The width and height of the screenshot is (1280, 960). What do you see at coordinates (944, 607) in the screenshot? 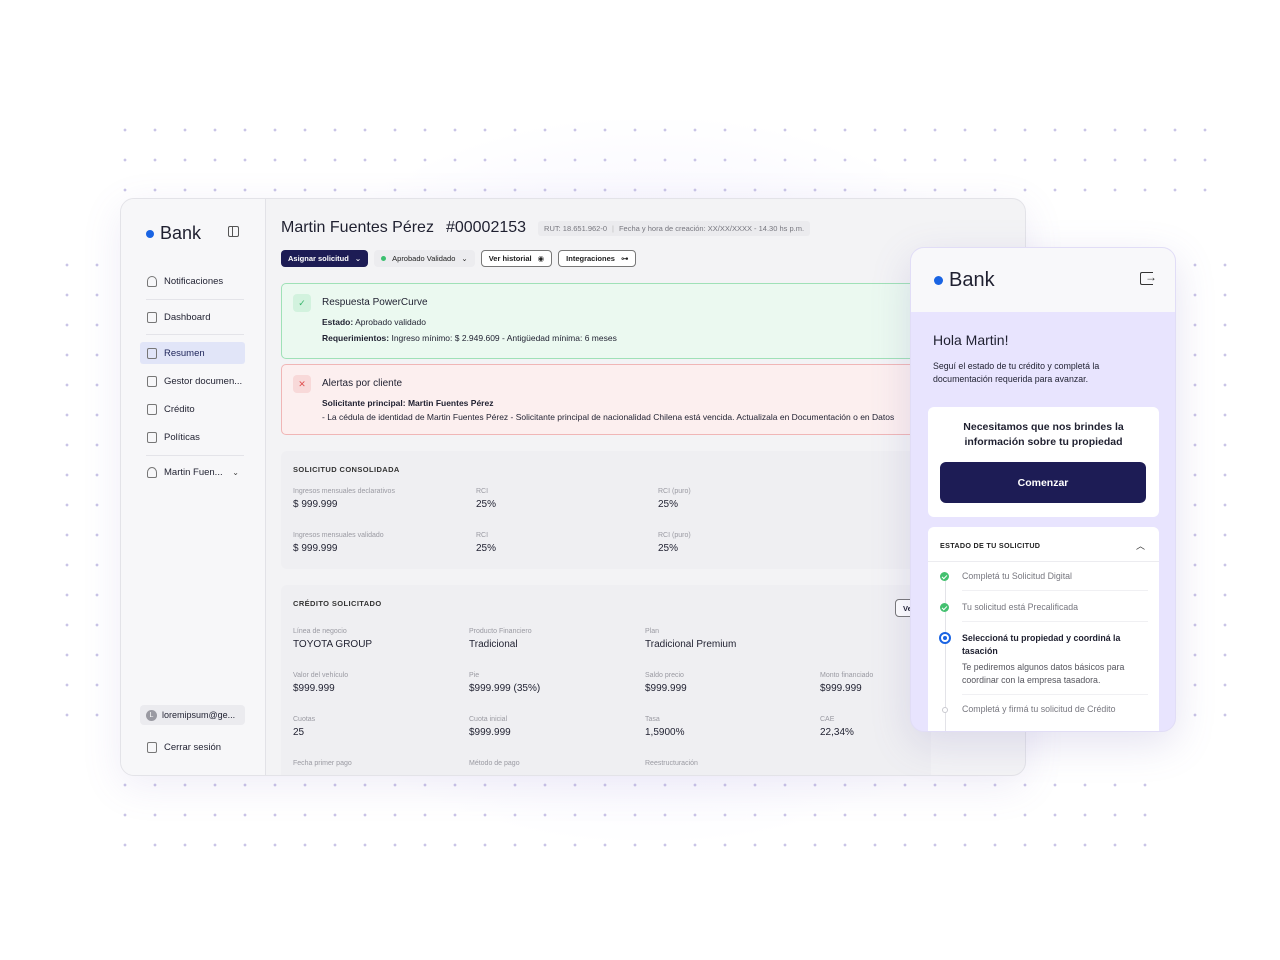
I see `check-circle-icon` at bounding box center [944, 607].